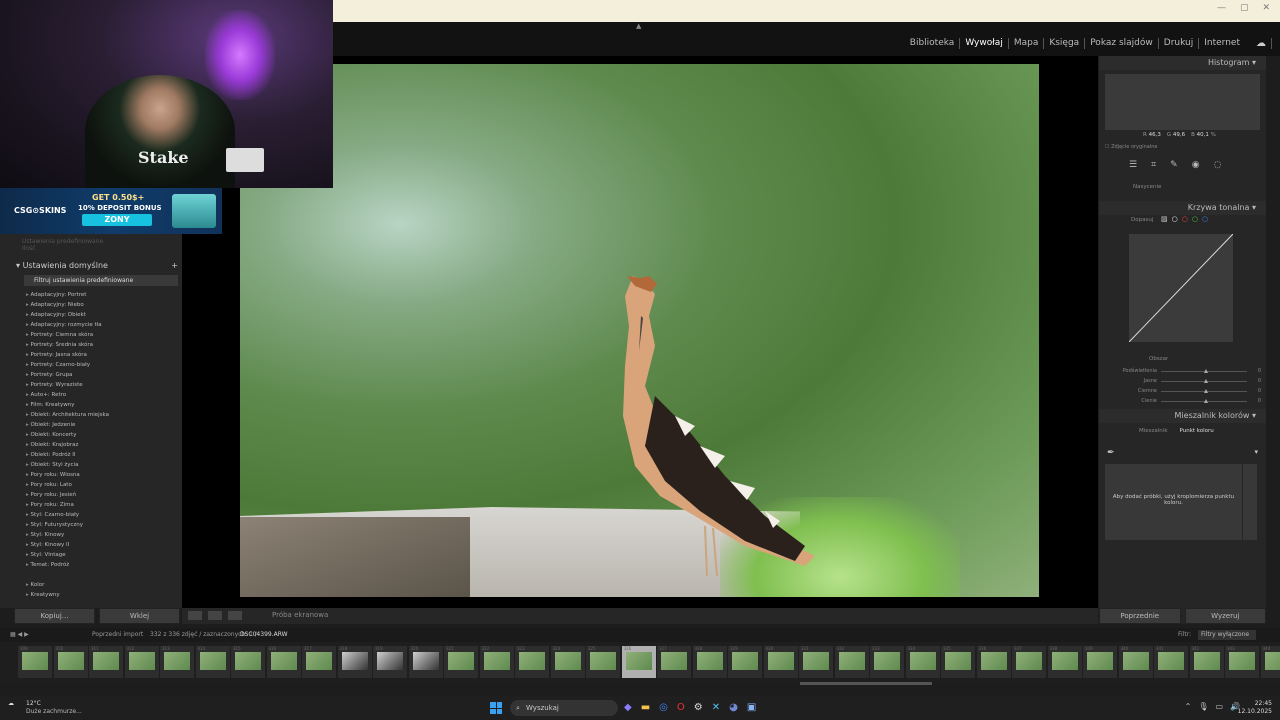  What do you see at coordinates (1205, 219) in the screenshot?
I see `blue-curve-icon: ○` at bounding box center [1205, 219].